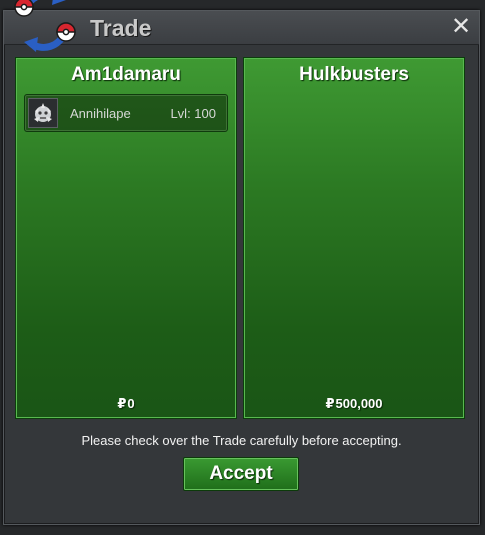 The height and width of the screenshot is (535, 485). I want to click on money-offer-right: ₽500,000, so click(354, 404).